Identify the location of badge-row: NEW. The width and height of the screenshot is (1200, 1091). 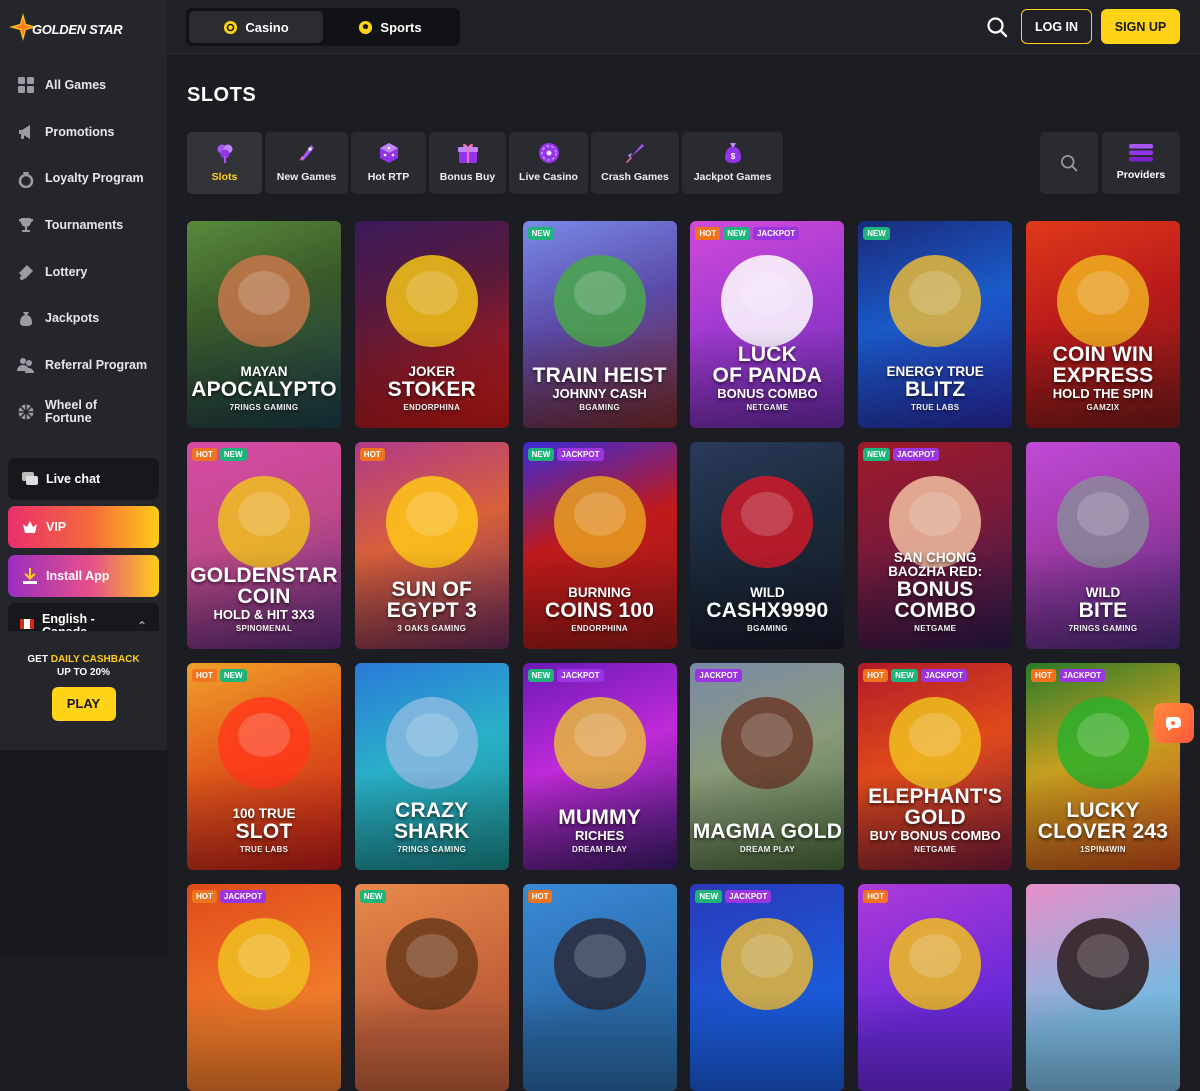
(541, 233).